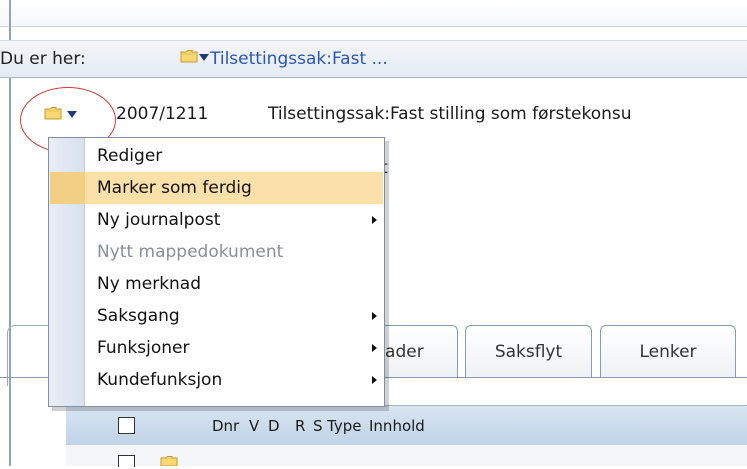 This screenshot has height=469, width=747. I want to click on row-checkbox, so click(126, 461).